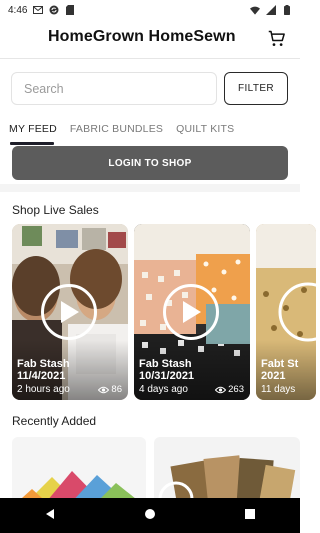 This screenshot has width=320, height=533. I want to click on home-button, so click(150, 516).